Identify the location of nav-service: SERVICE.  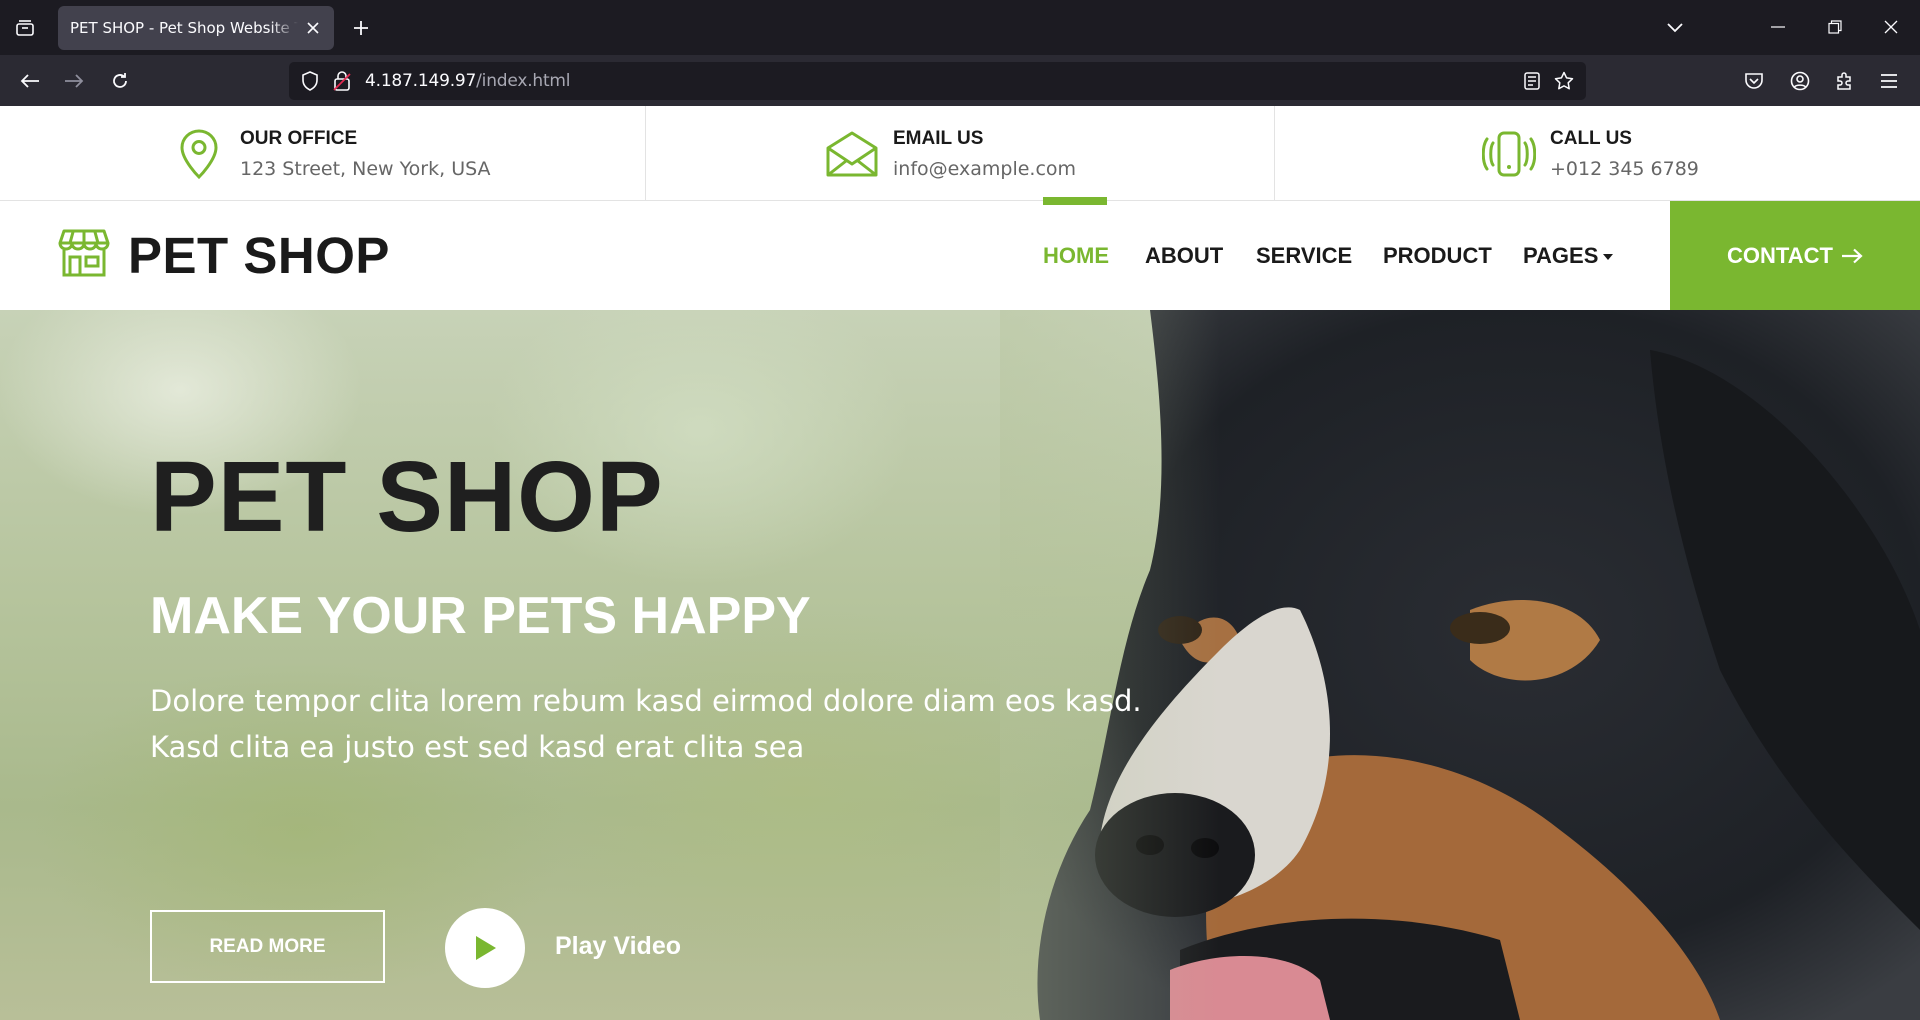
(1304, 255).